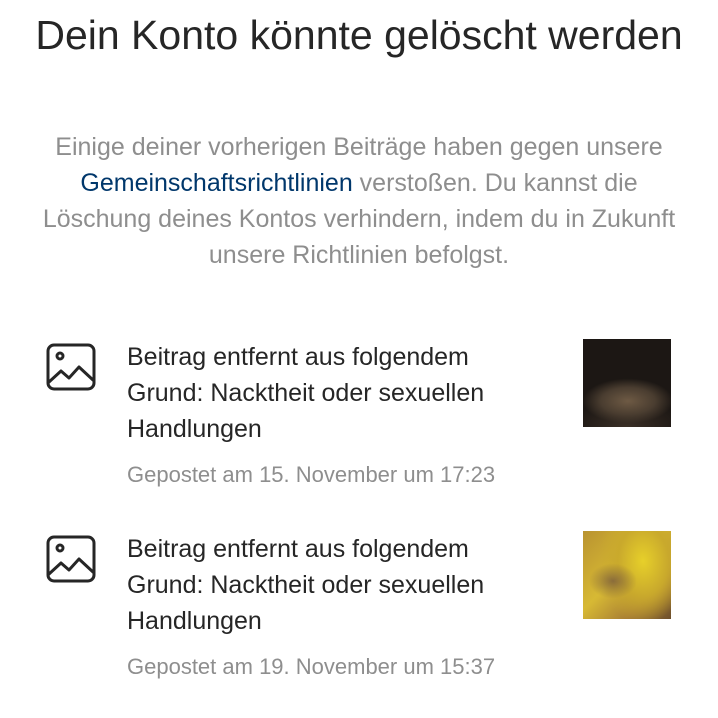  What do you see at coordinates (311, 474) in the screenshot?
I see `post-date: Gepostet am 15. November um 17:23` at bounding box center [311, 474].